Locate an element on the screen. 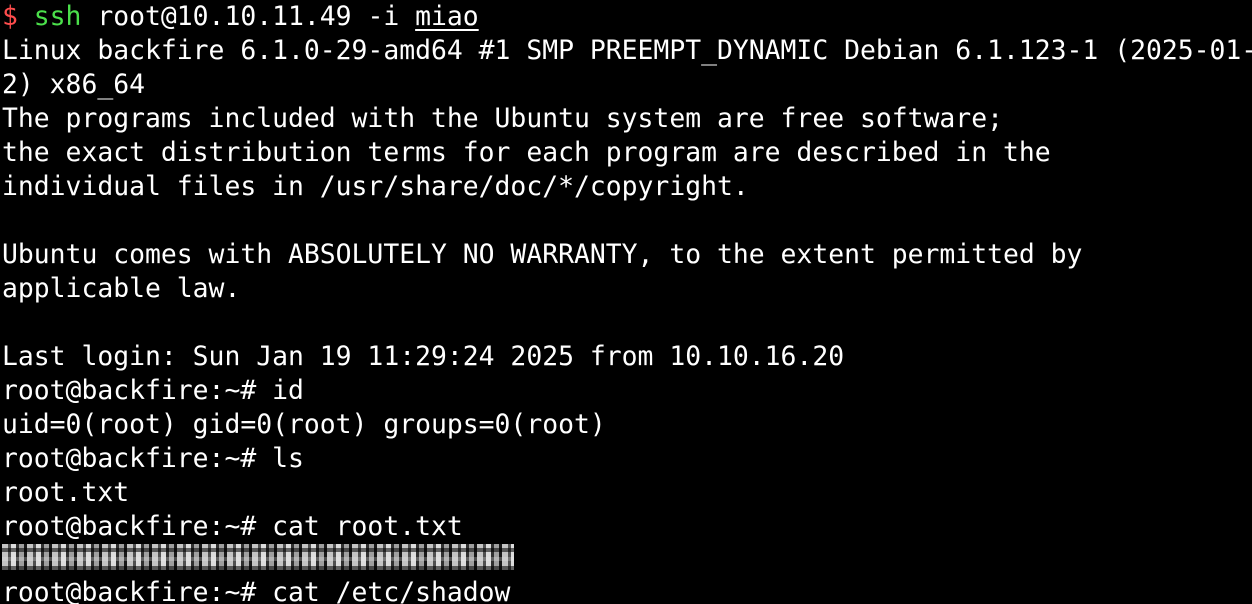  keyfile-link: miao is located at coordinates (447, 16).